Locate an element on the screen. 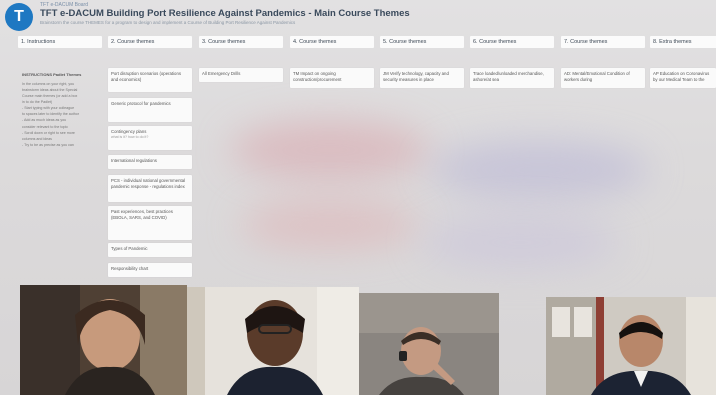  instruction-line: - Try to be as precise as you can is located at coordinates (48, 144).